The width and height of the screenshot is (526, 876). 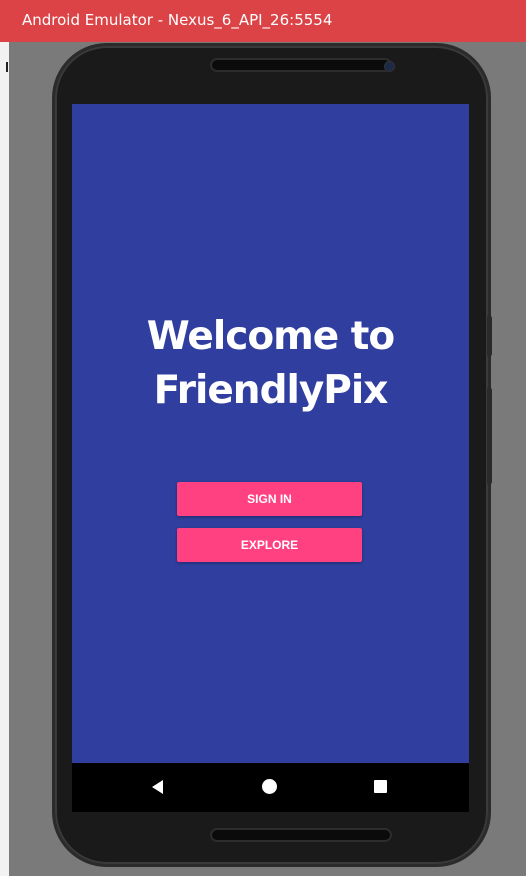 What do you see at coordinates (270, 364) in the screenshot?
I see `welcome-heading: Welcome to FriendlyPix` at bounding box center [270, 364].